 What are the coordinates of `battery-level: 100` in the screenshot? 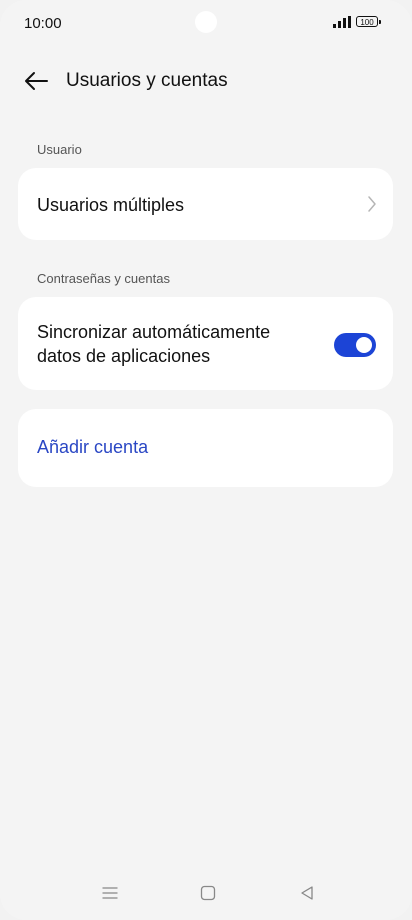 It's located at (367, 22).